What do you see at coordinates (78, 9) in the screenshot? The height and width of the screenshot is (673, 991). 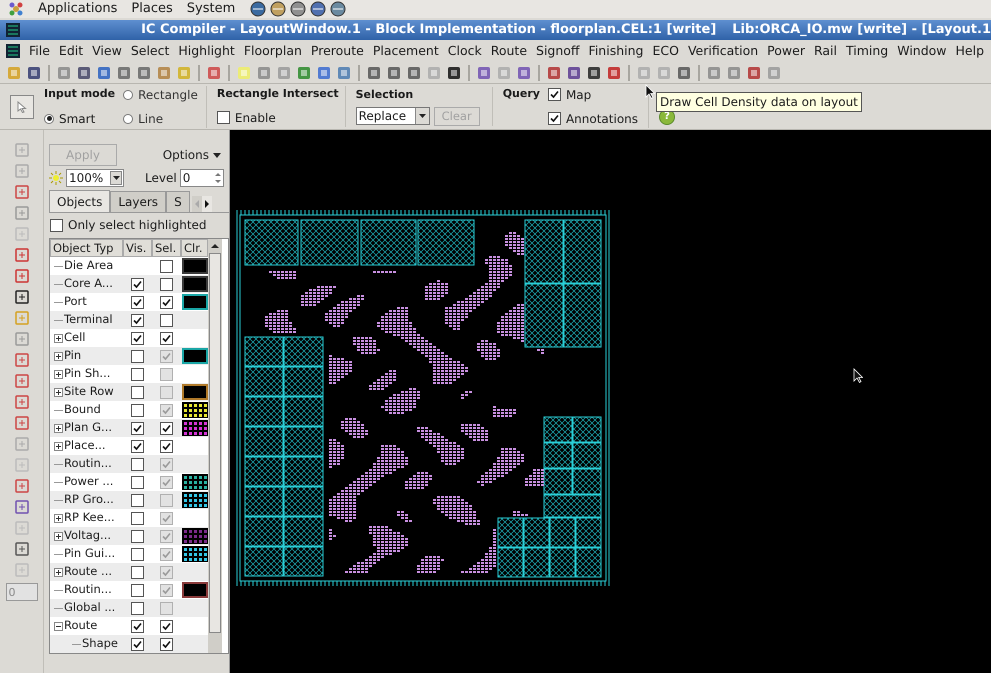 I see `system-menu: Applications` at bounding box center [78, 9].